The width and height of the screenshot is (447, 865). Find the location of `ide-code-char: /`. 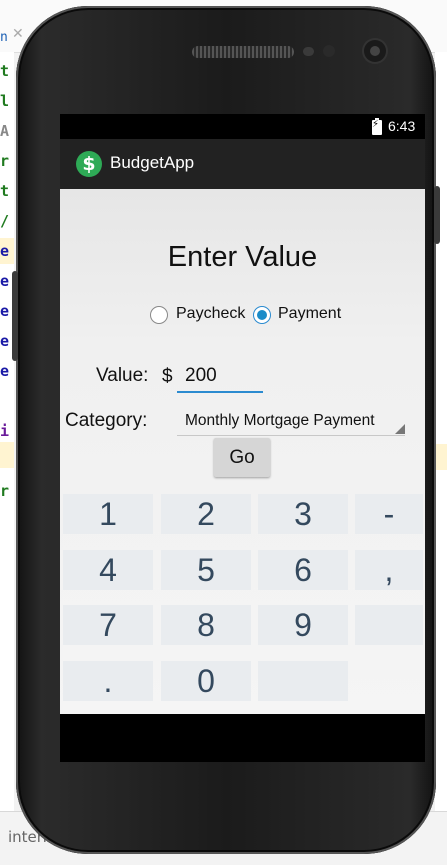

ide-code-char: / is located at coordinates (5, 221).